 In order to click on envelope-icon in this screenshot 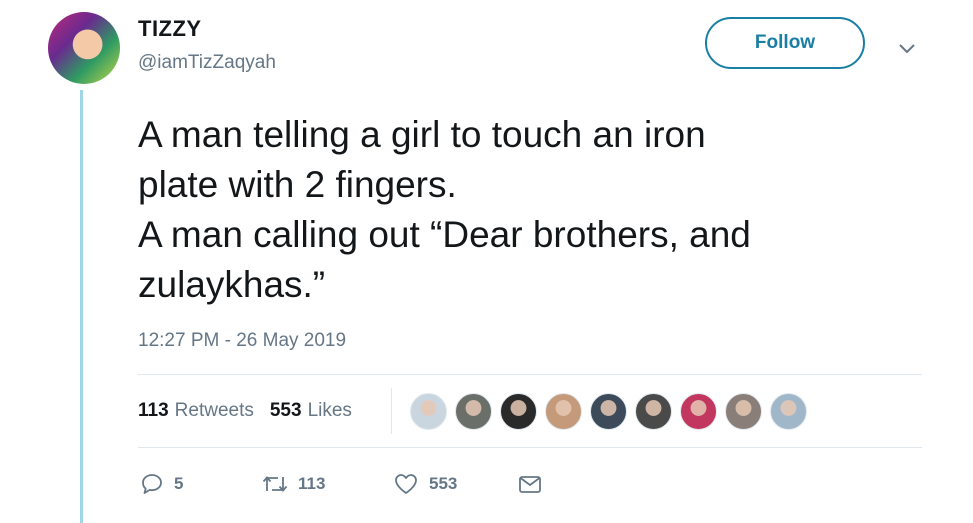, I will do `click(530, 484)`.